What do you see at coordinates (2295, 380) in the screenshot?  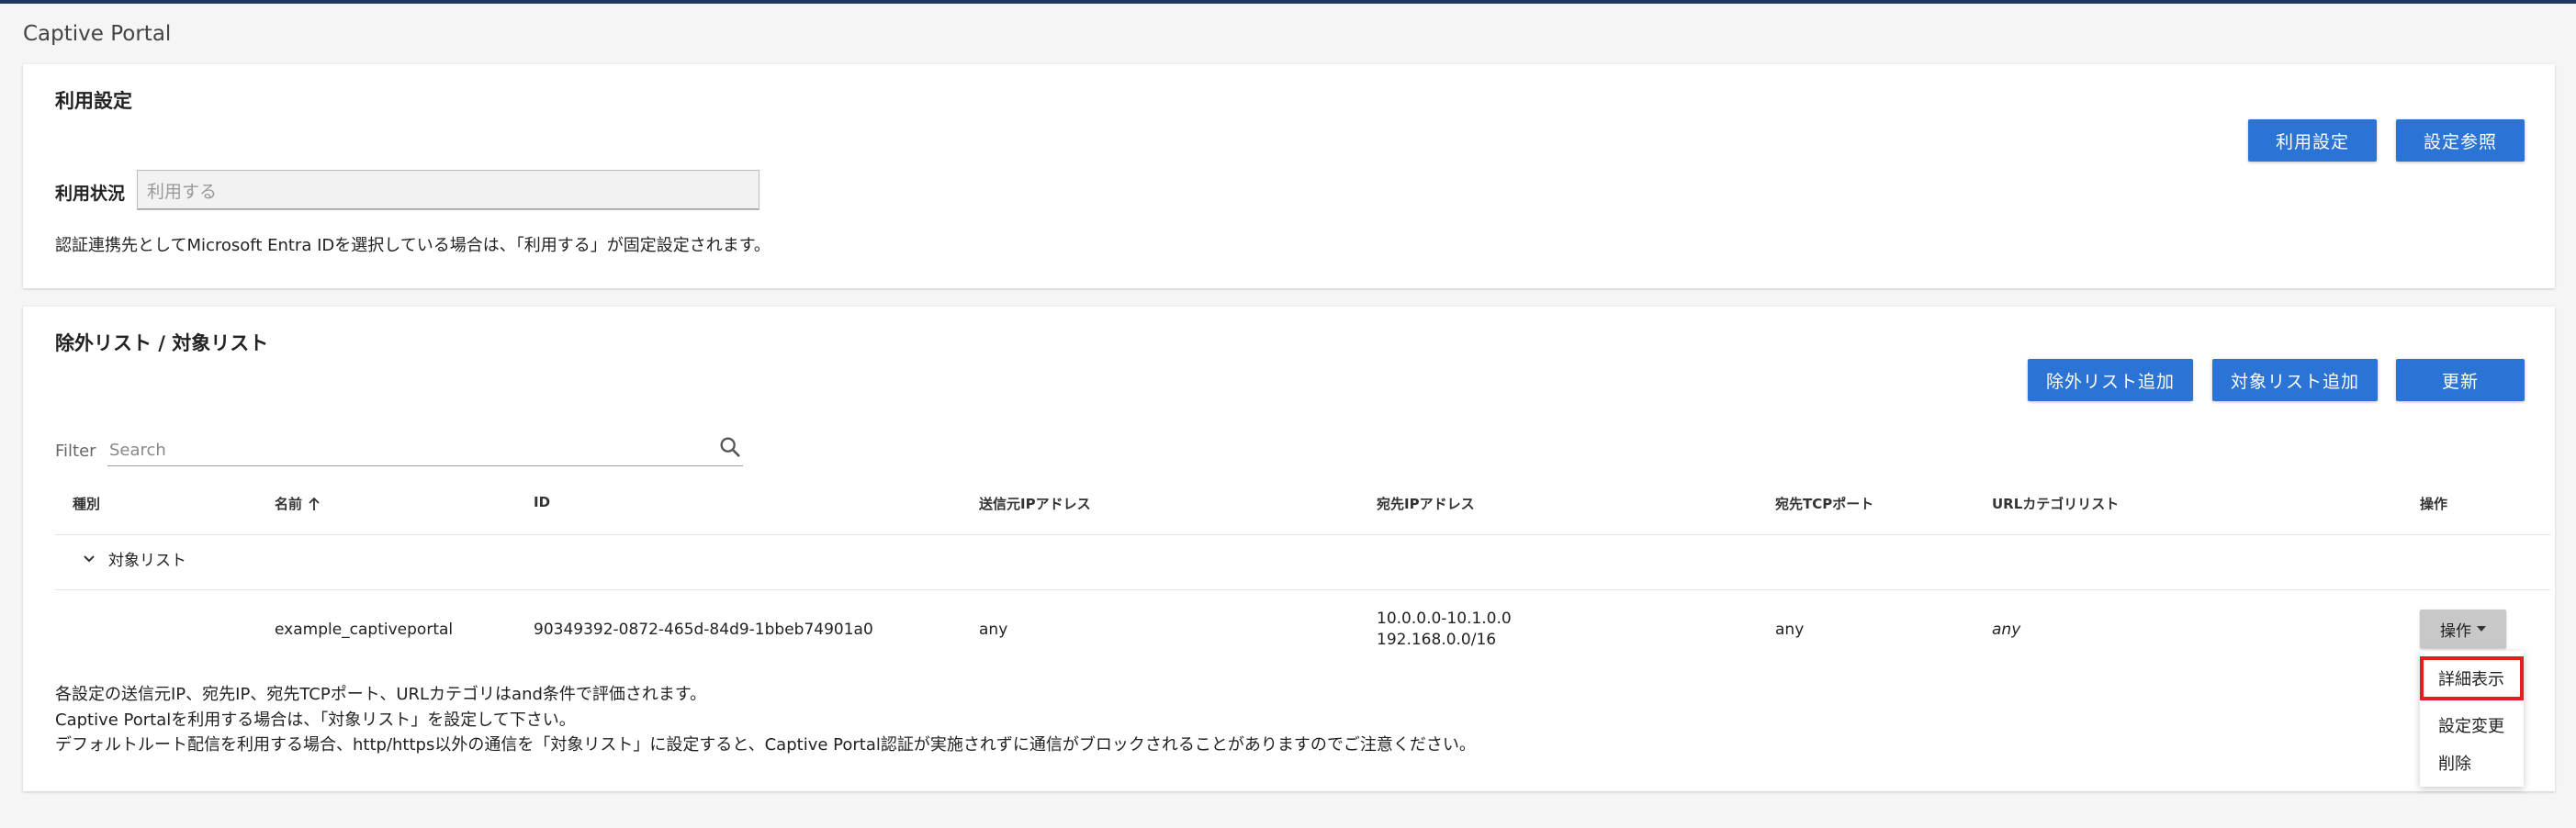 I see `add-target-list-button: 対象リスト追加` at bounding box center [2295, 380].